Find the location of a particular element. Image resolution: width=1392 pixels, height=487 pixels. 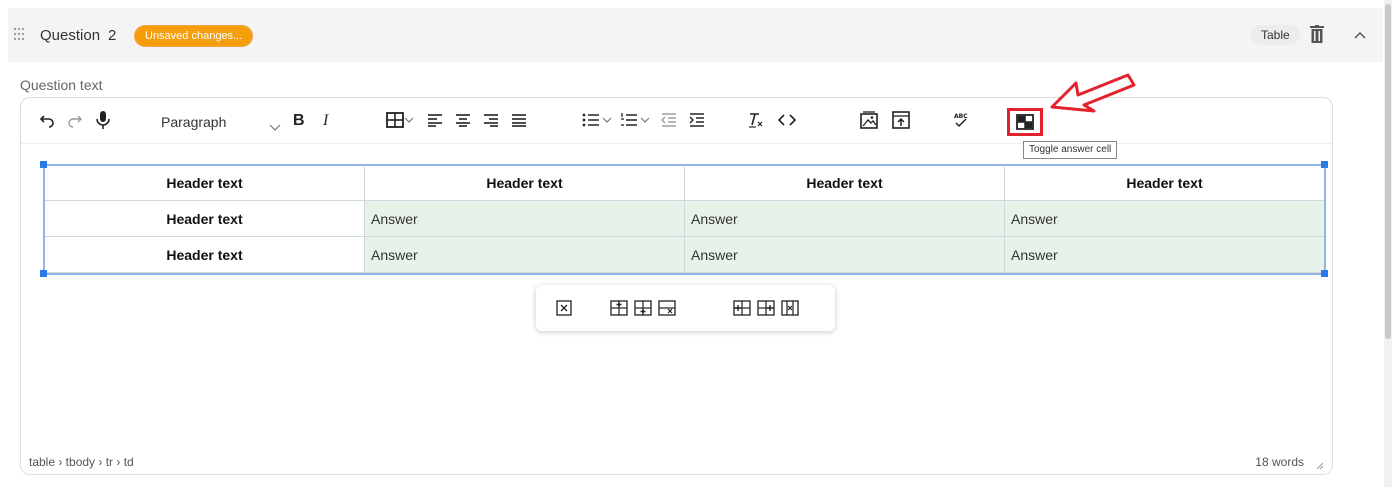

page-scrollbar is located at coordinates (1388, 243).